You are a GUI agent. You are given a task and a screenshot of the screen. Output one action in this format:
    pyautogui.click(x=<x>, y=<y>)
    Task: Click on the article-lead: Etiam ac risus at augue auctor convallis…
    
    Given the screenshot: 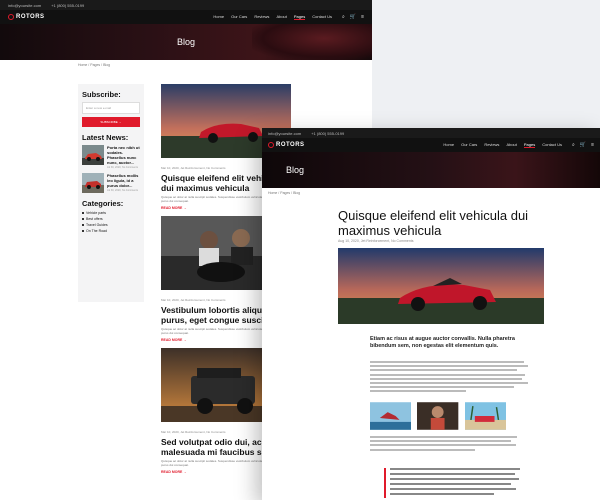 What is the action you would take?
    pyautogui.click(x=442, y=342)
    